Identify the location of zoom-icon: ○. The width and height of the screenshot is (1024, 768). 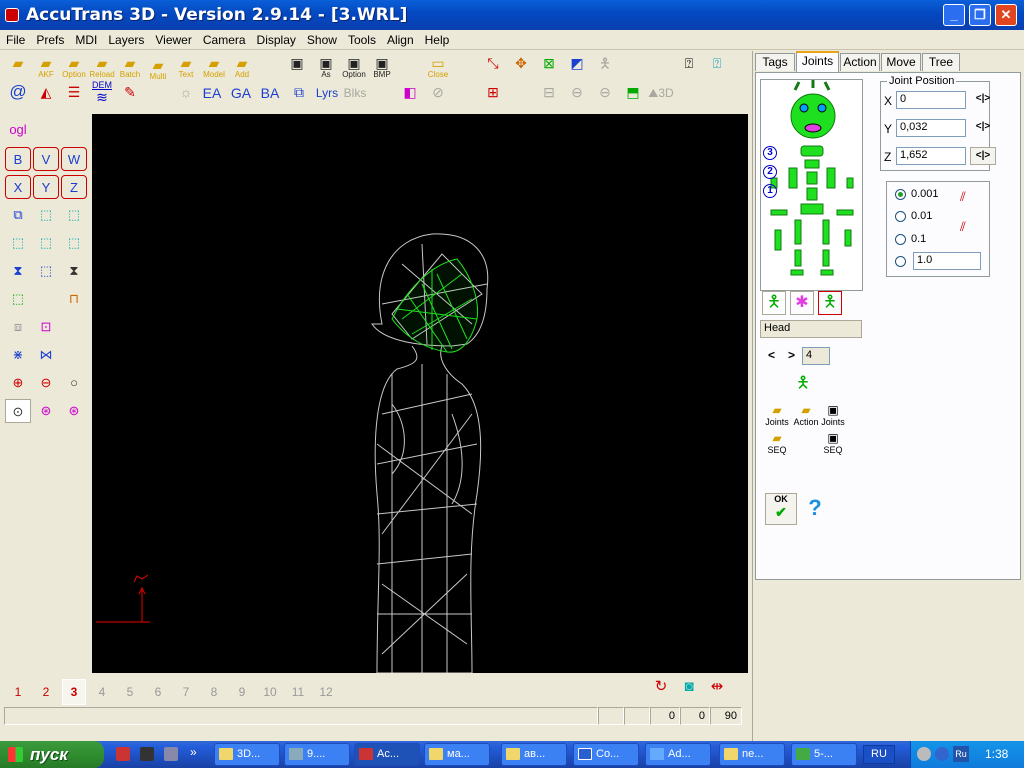
(74, 383).